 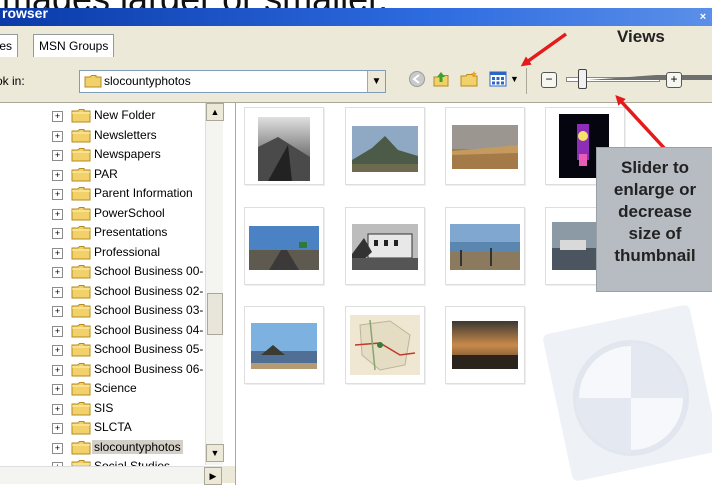 I want to click on tree-item-label: School Business 03-, so click(x=149, y=310).